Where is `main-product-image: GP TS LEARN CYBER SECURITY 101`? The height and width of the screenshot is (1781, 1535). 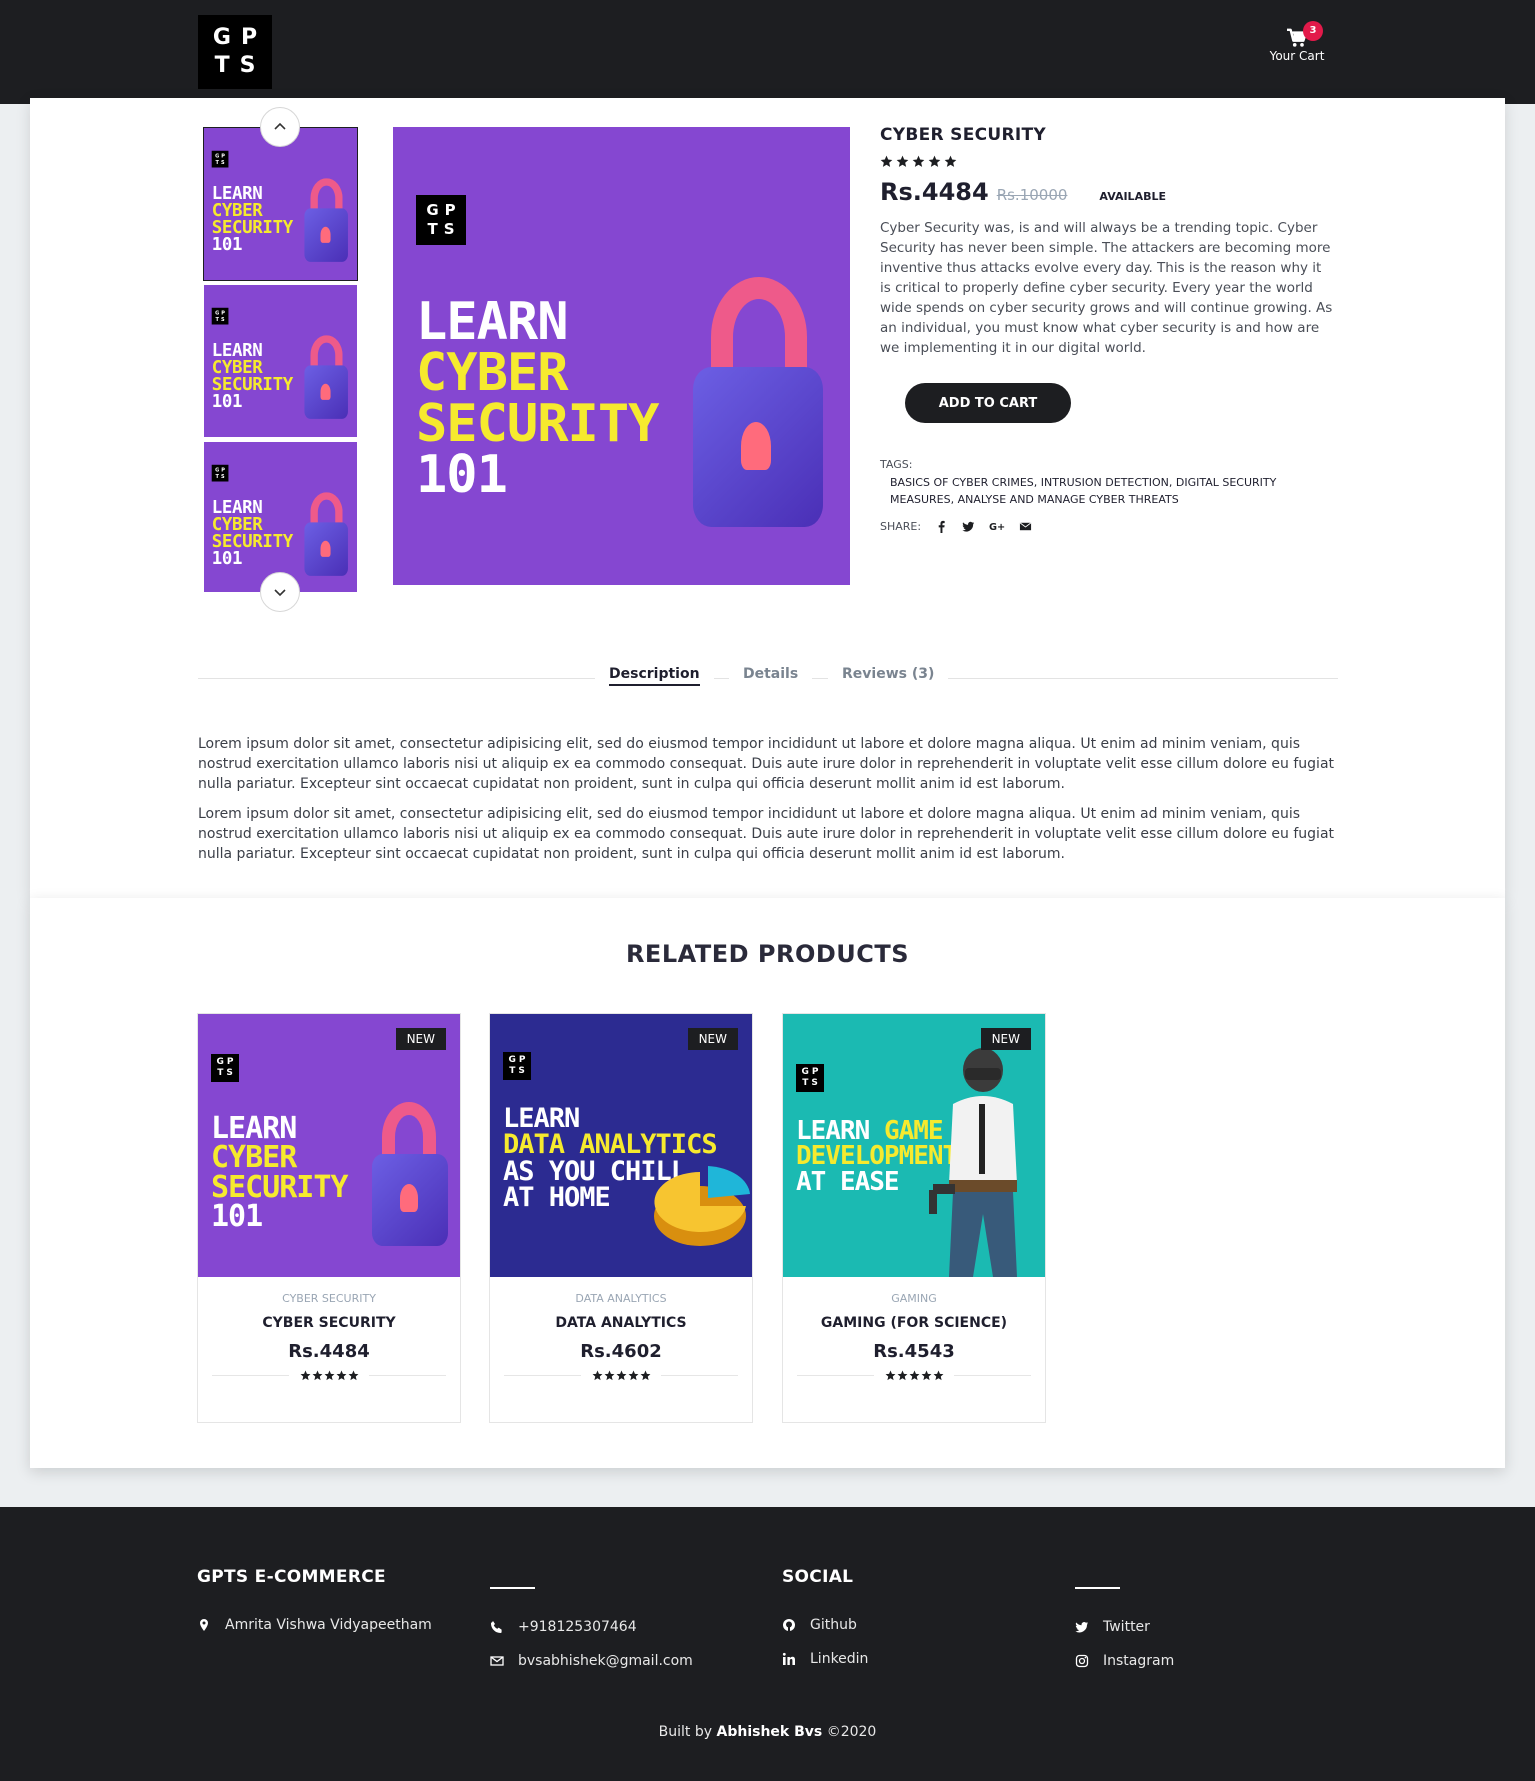 main-product-image: GP TS LEARN CYBER SECURITY 101 is located at coordinates (621, 356).